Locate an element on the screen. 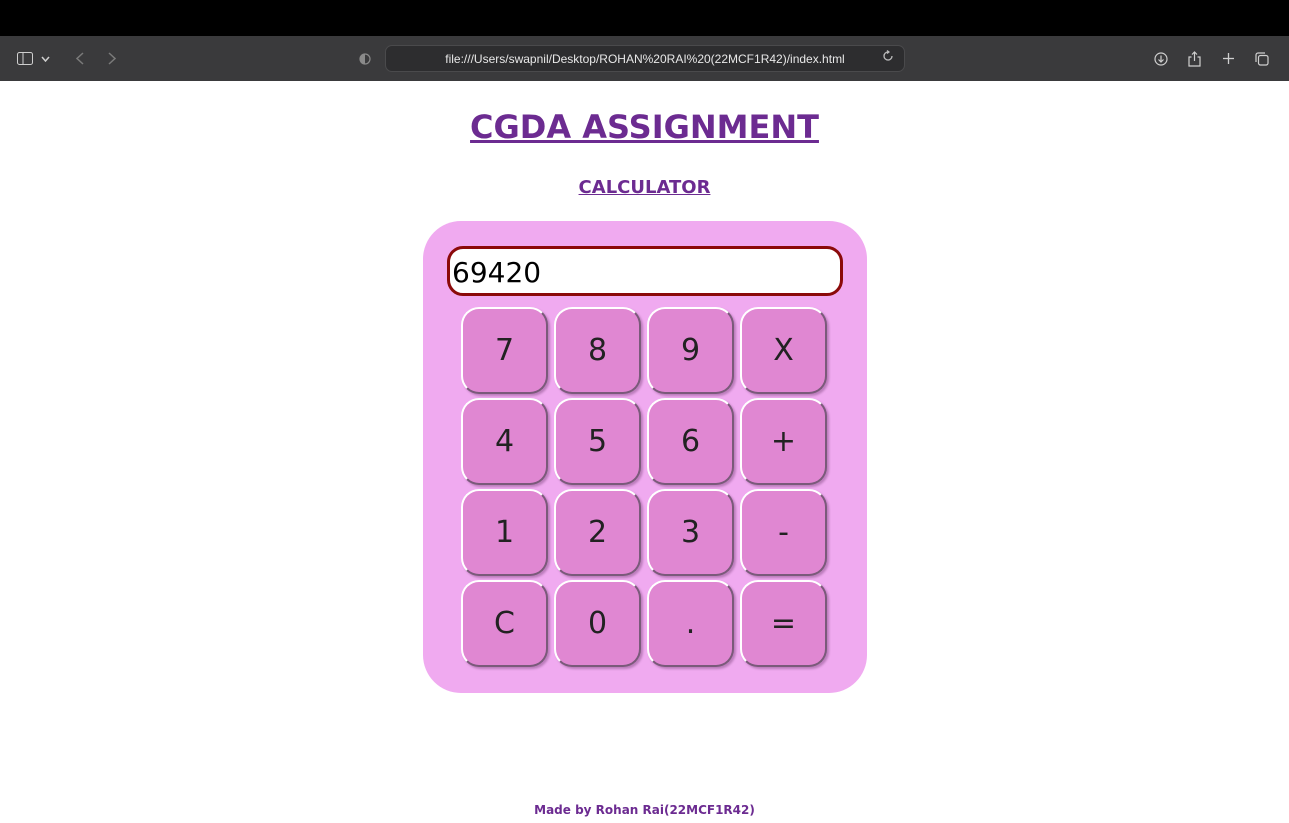  key-equals: = is located at coordinates (783, 623).